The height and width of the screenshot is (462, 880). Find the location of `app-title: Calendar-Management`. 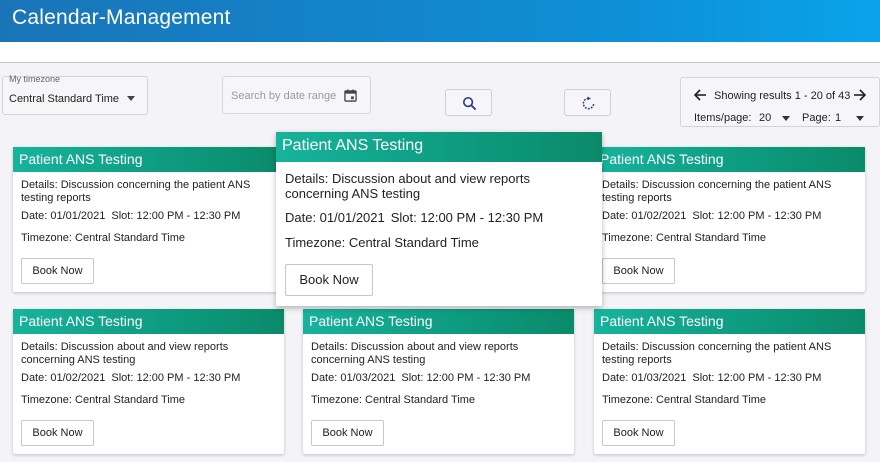

app-title: Calendar-Management is located at coordinates (121, 17).